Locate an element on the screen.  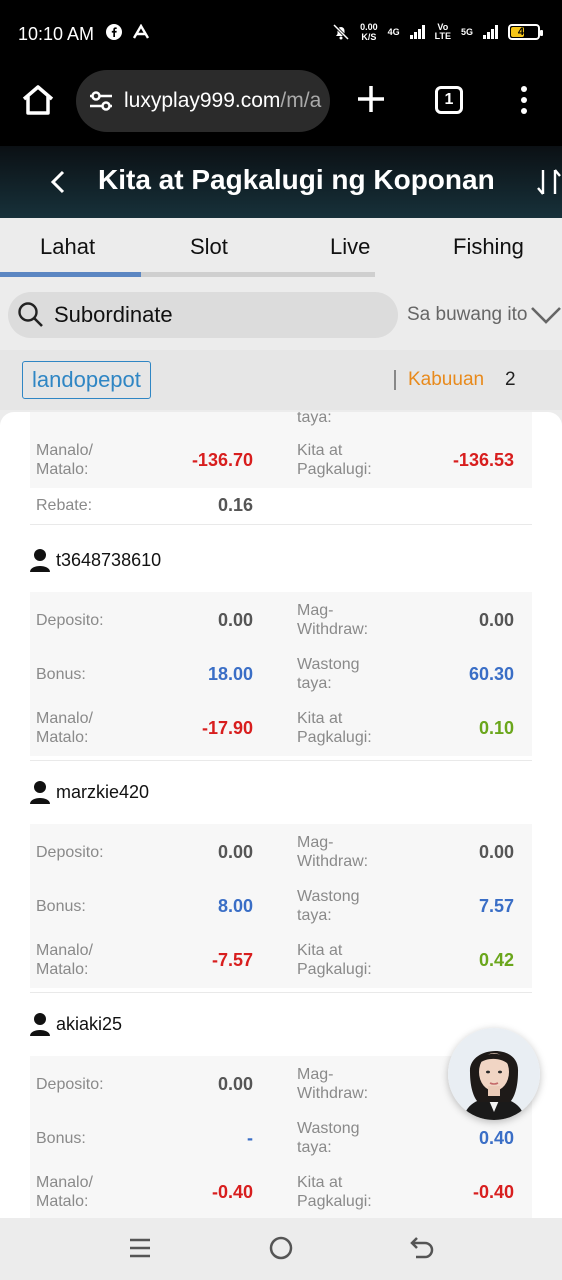
back-arrow-icon is located at coordinates (58, 182).